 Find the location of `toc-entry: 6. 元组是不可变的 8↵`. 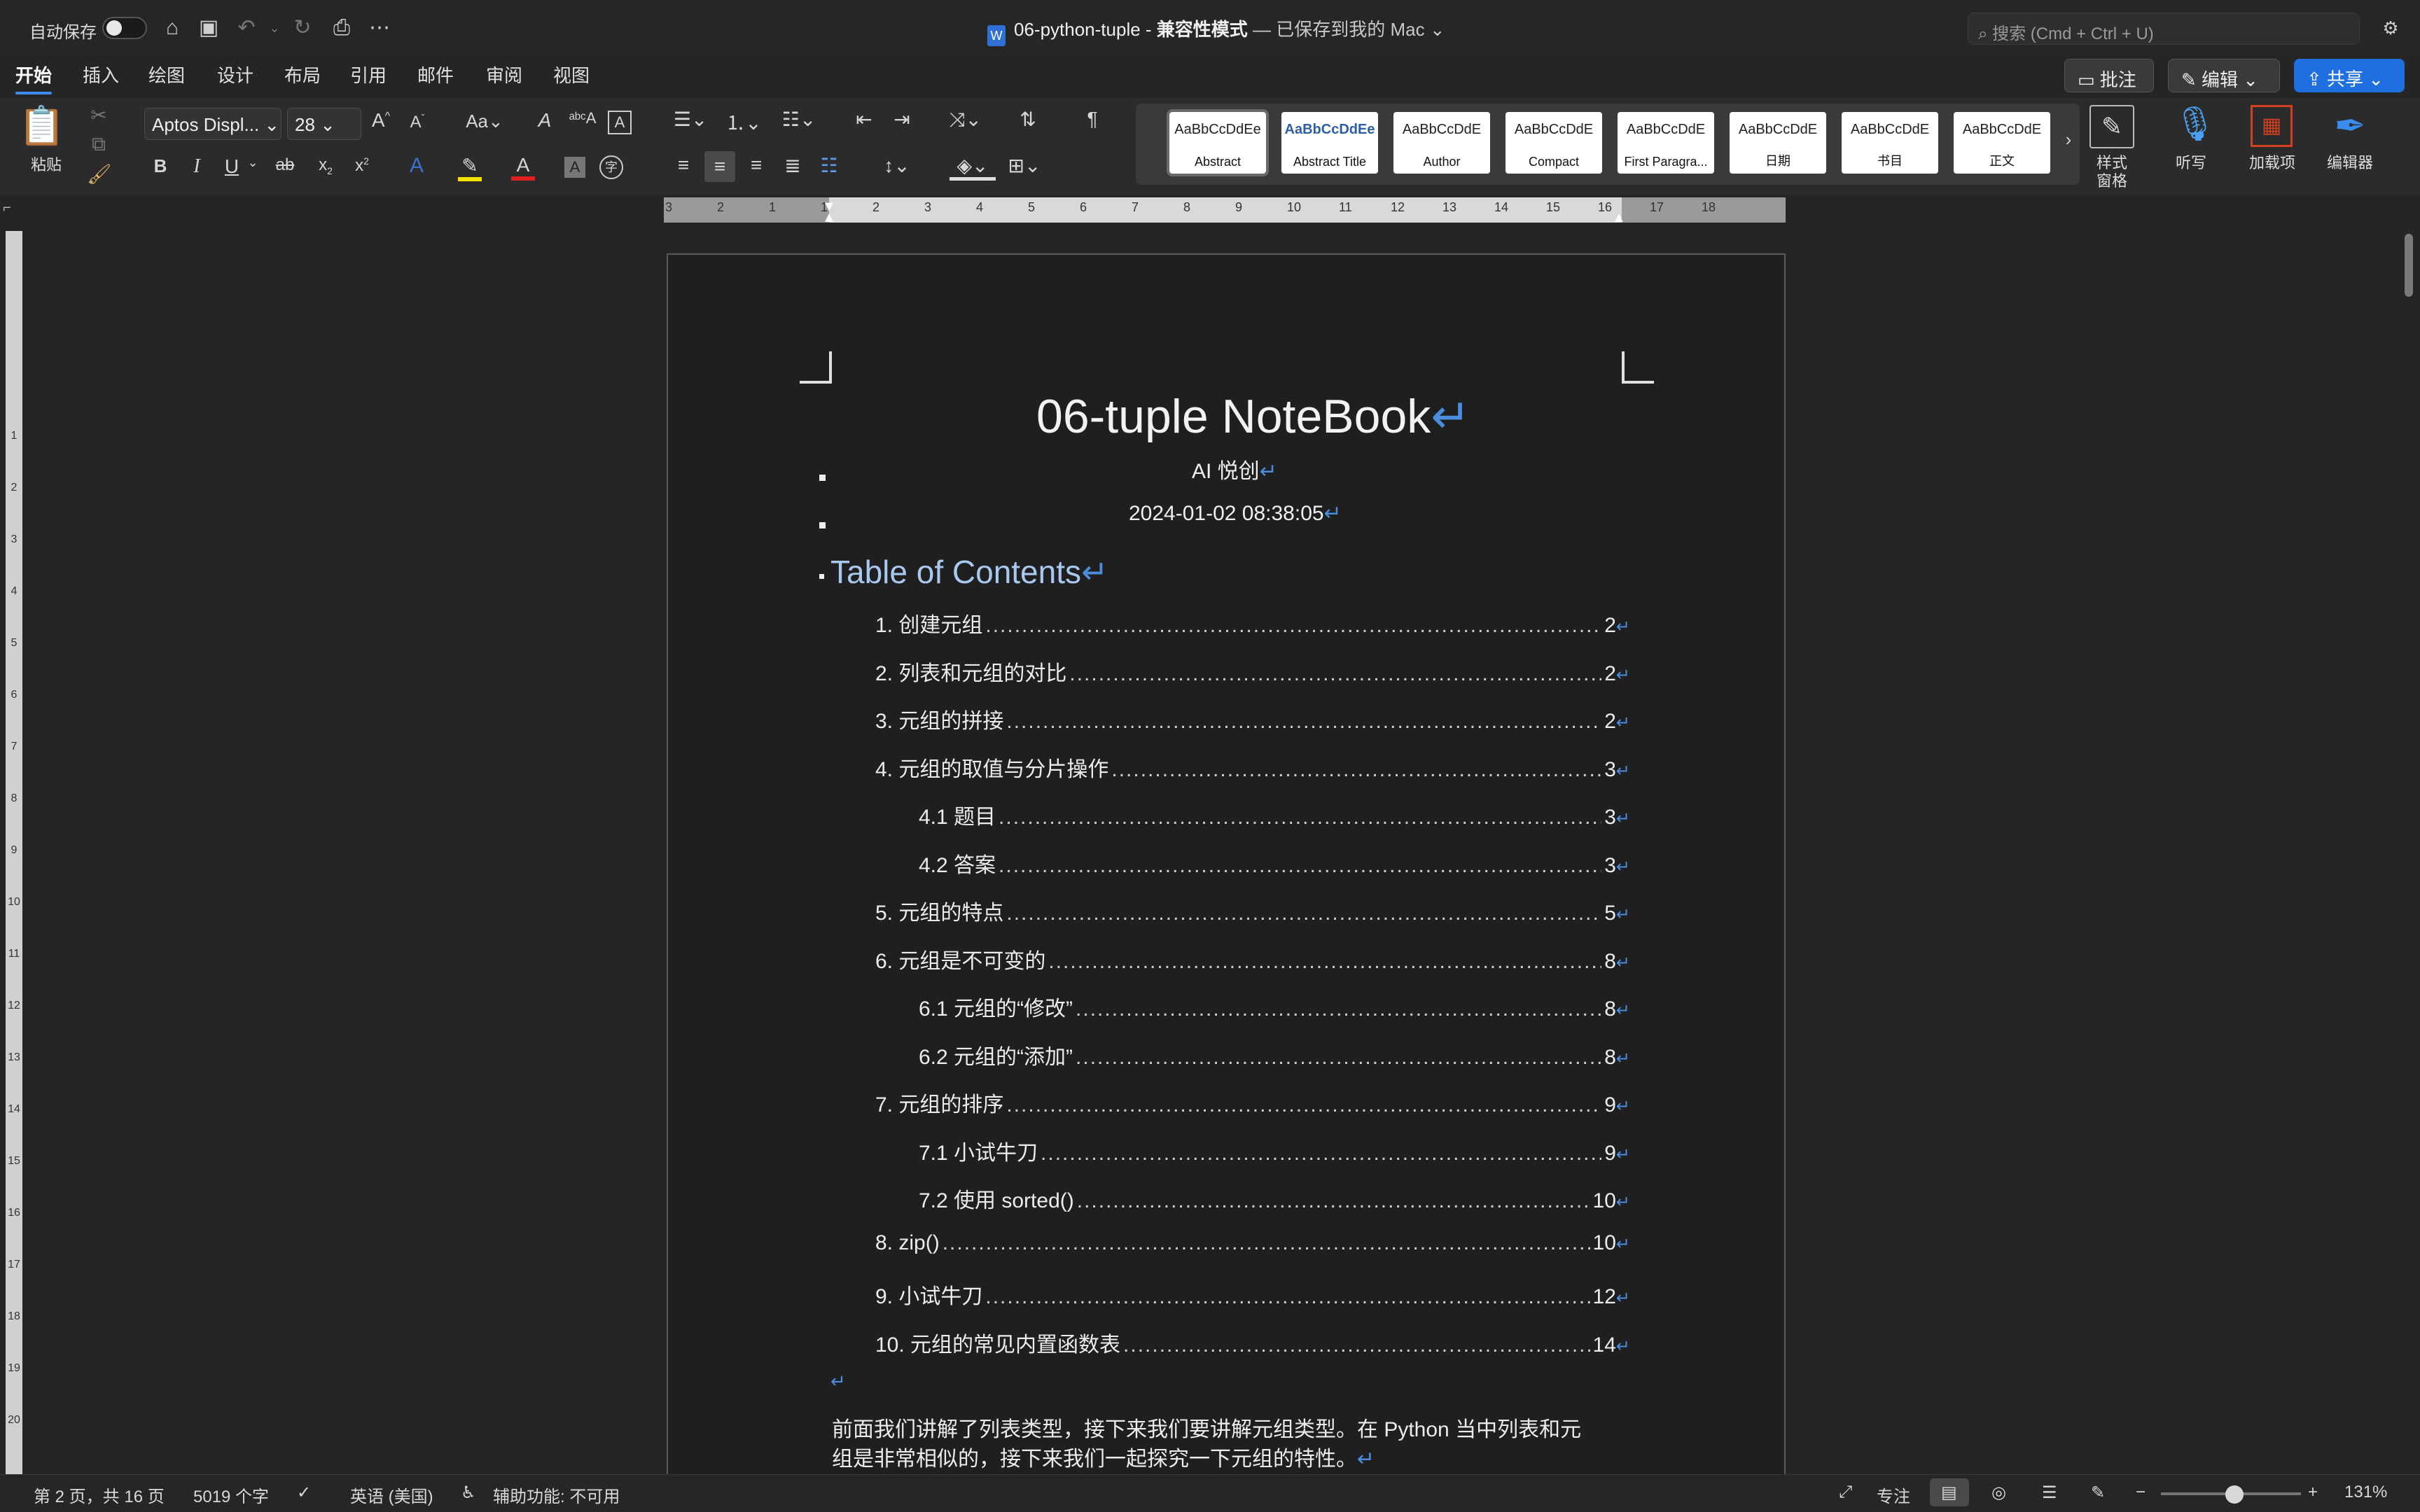

toc-entry: 6. 元组是不可变的 8↵ is located at coordinates (1252, 958).